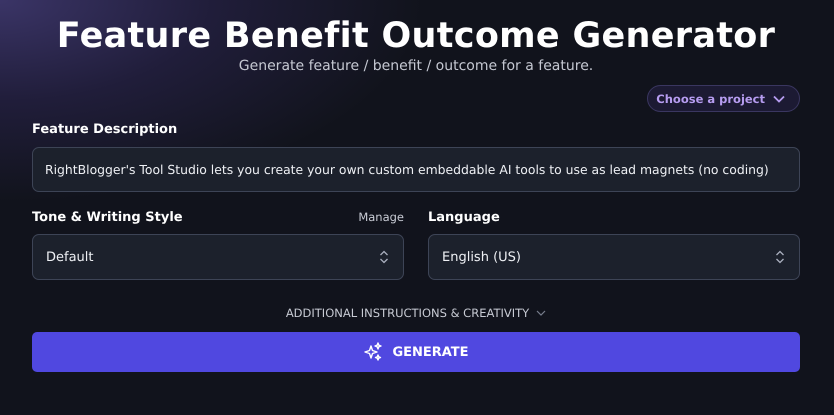 The image size is (834, 415). I want to click on manage-link: Manage, so click(381, 217).